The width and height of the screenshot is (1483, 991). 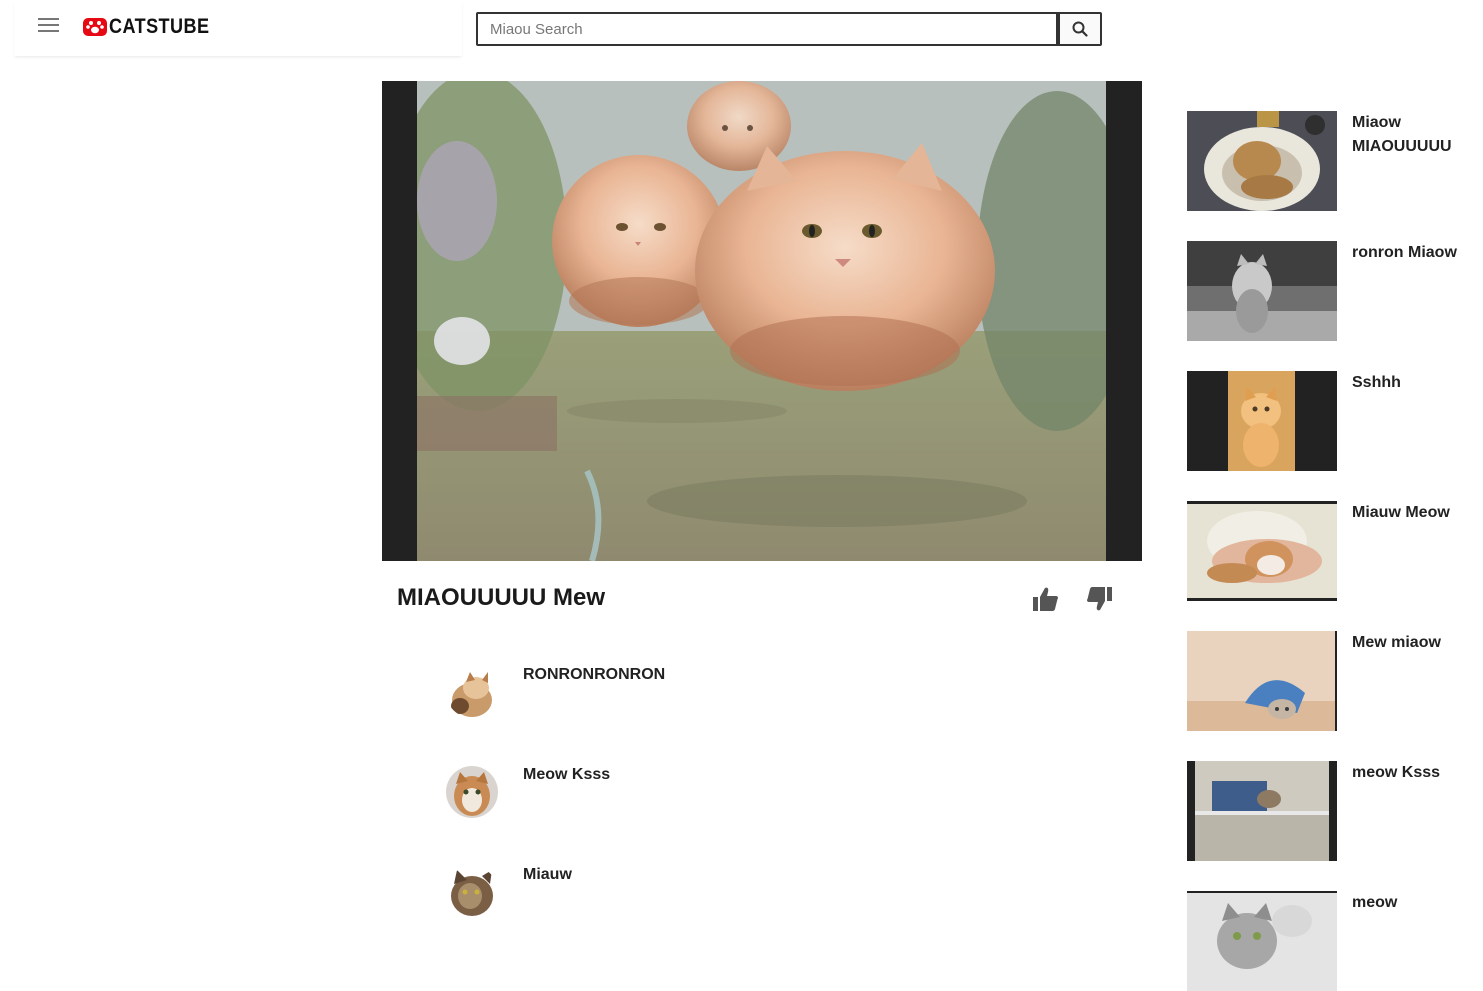 What do you see at coordinates (594, 674) in the screenshot?
I see `comment-author: RONRONRONRON` at bounding box center [594, 674].